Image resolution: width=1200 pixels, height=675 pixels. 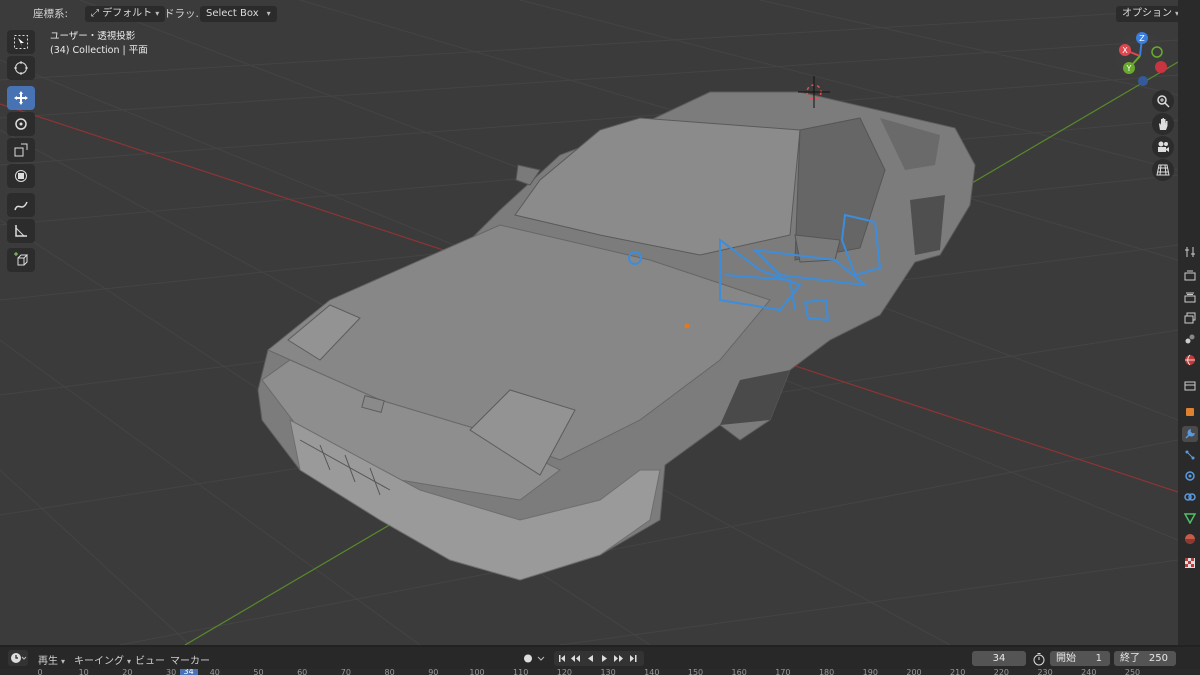 I want to click on tool-select-box, so click(x=21, y=42).